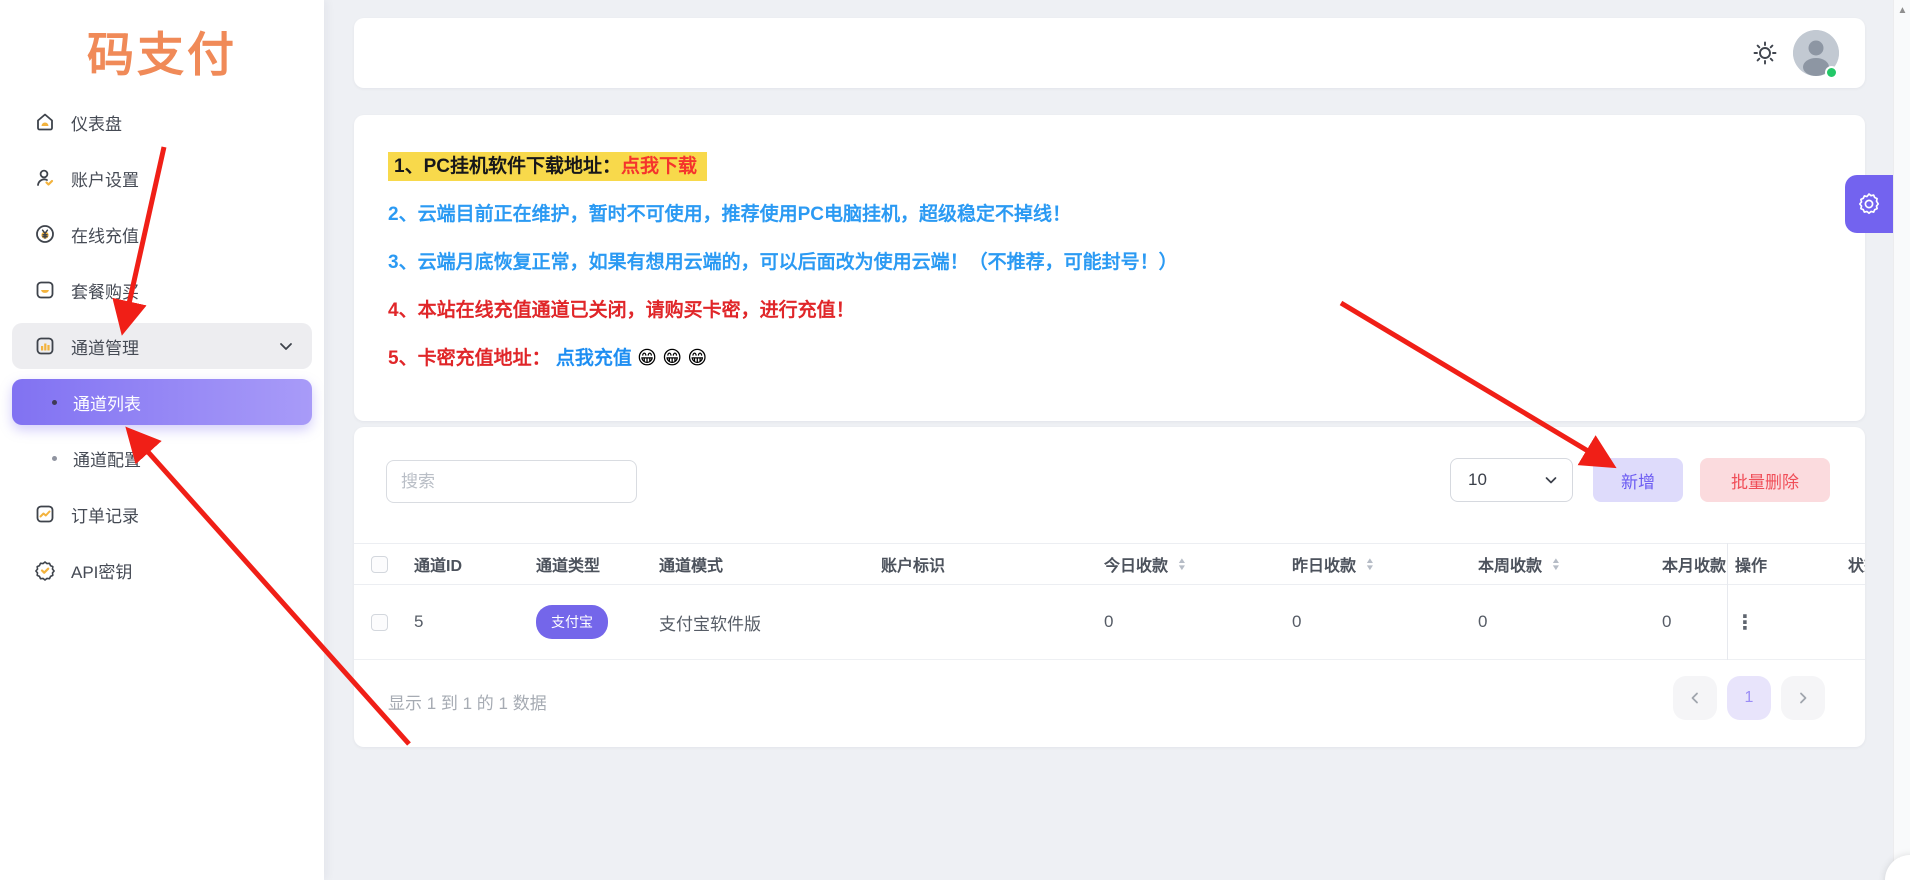 The image size is (1910, 880). What do you see at coordinates (107, 460) in the screenshot?
I see `sidebar-item-label: 通道配置` at bounding box center [107, 460].